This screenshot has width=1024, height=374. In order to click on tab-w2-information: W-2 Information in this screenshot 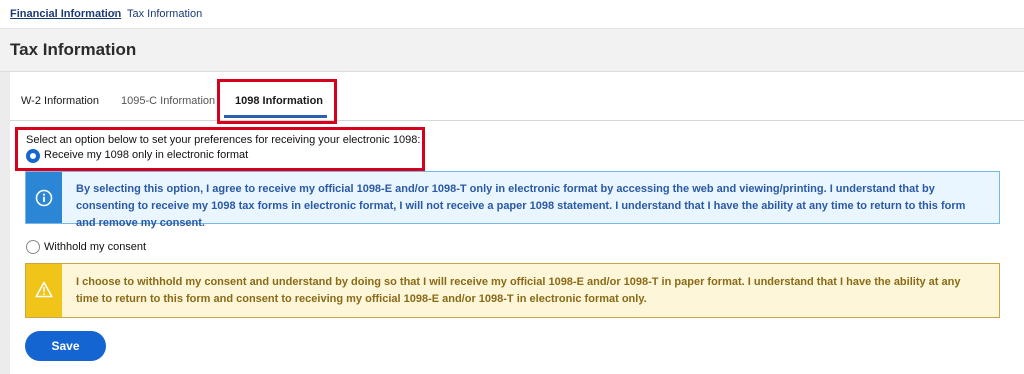, I will do `click(60, 101)`.